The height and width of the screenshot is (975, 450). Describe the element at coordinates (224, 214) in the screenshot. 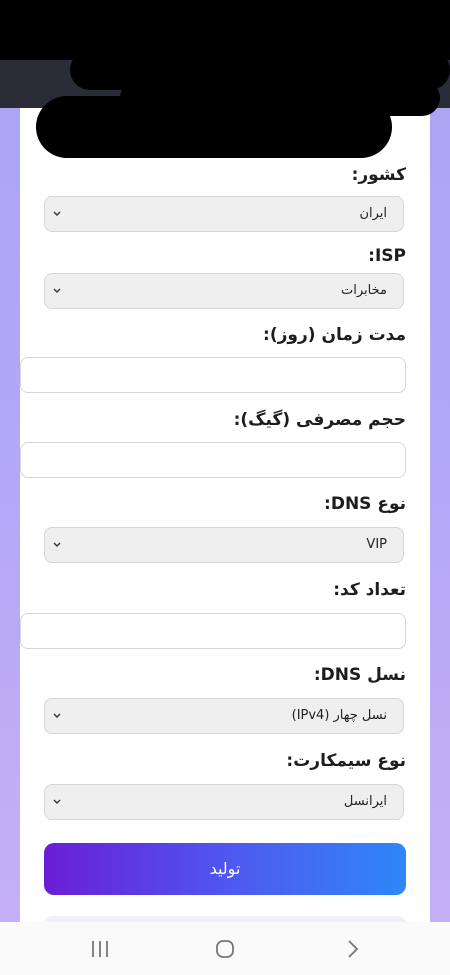

I see `country-select: ایران` at that location.